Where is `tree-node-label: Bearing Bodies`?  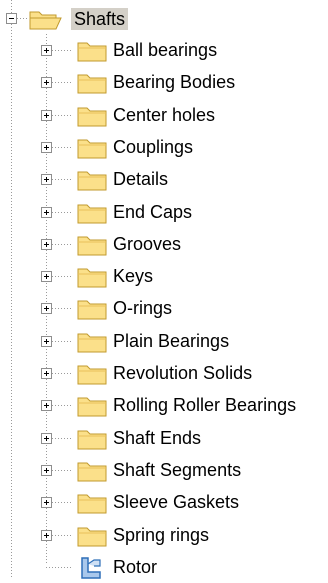 tree-node-label: Bearing Bodies is located at coordinates (174, 82).